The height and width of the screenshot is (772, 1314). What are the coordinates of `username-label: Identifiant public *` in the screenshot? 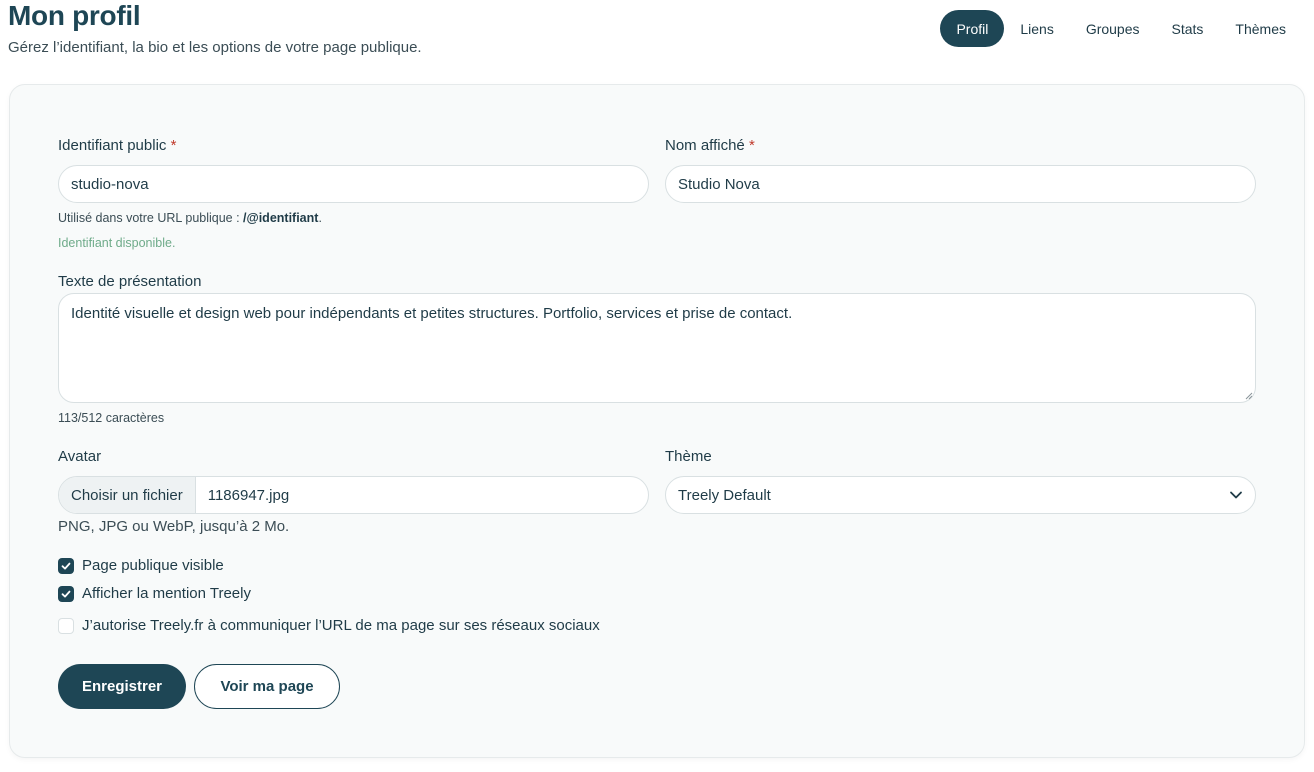 It's located at (117, 145).